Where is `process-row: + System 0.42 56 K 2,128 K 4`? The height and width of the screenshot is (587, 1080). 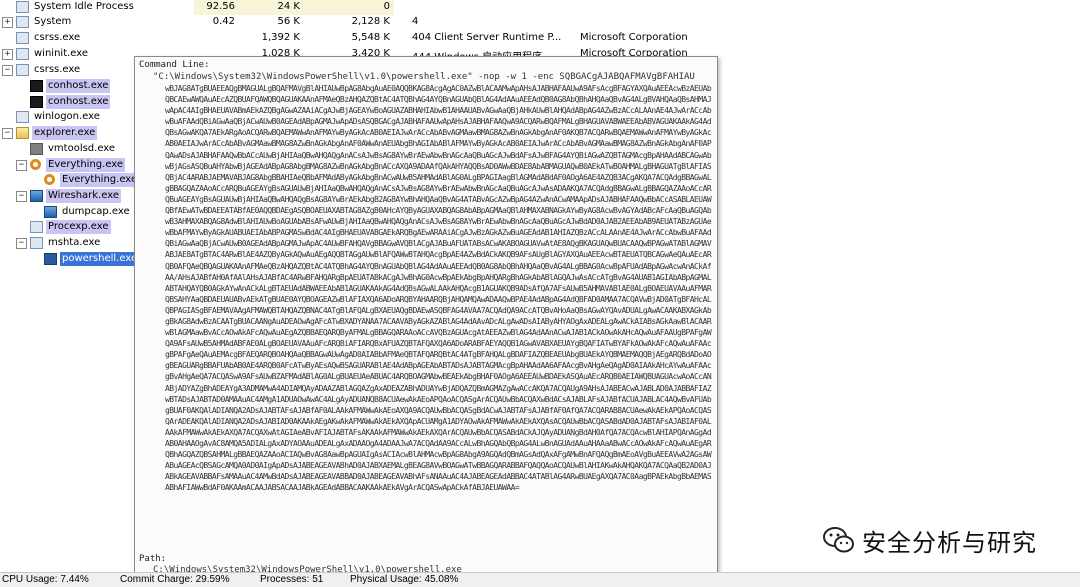 process-row: + System 0.42 56 K 2,128 K 4 is located at coordinates (540, 22).